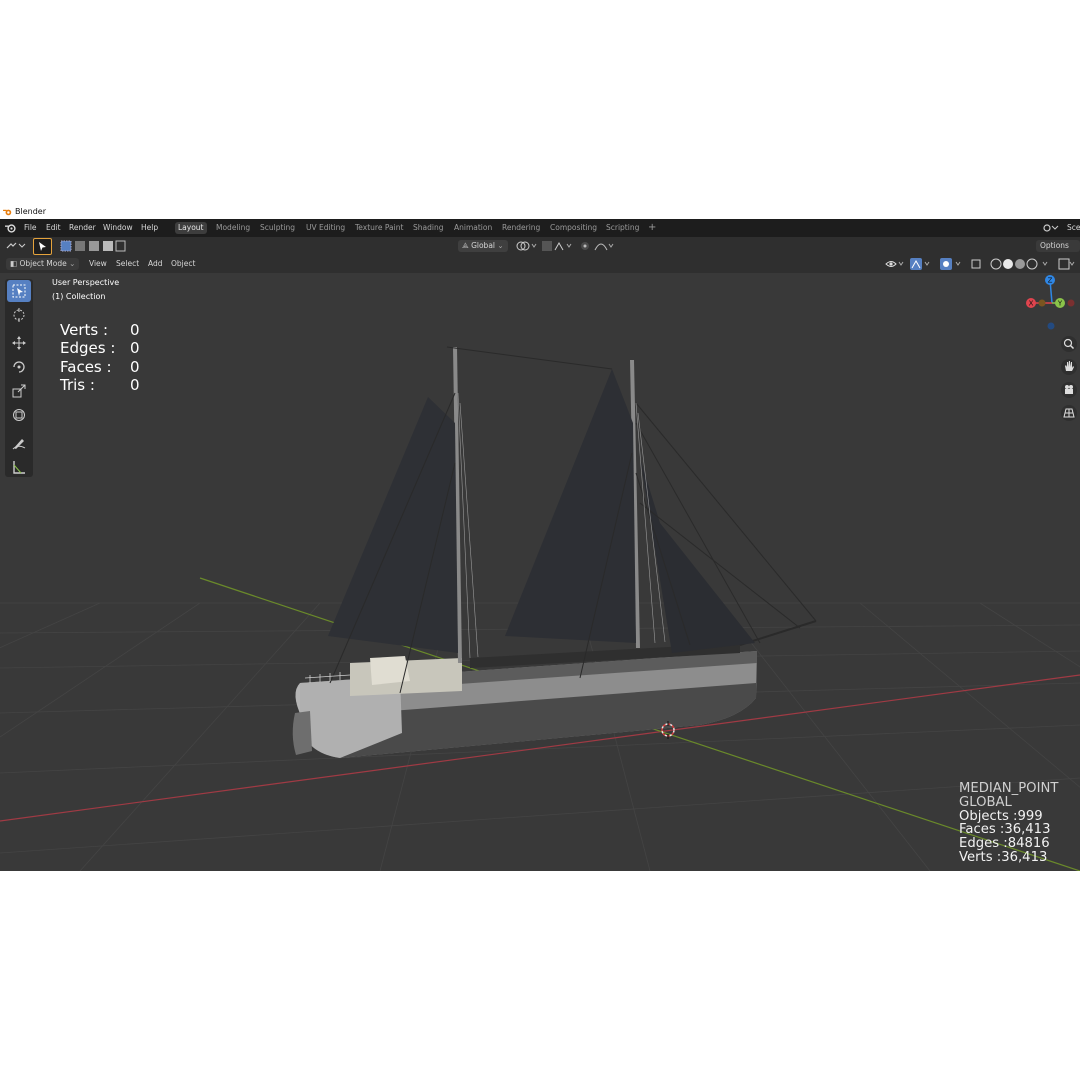 Image resolution: width=1080 pixels, height=1080 pixels. Describe the element at coordinates (149, 228) in the screenshot. I see `menu-help: Help` at that location.